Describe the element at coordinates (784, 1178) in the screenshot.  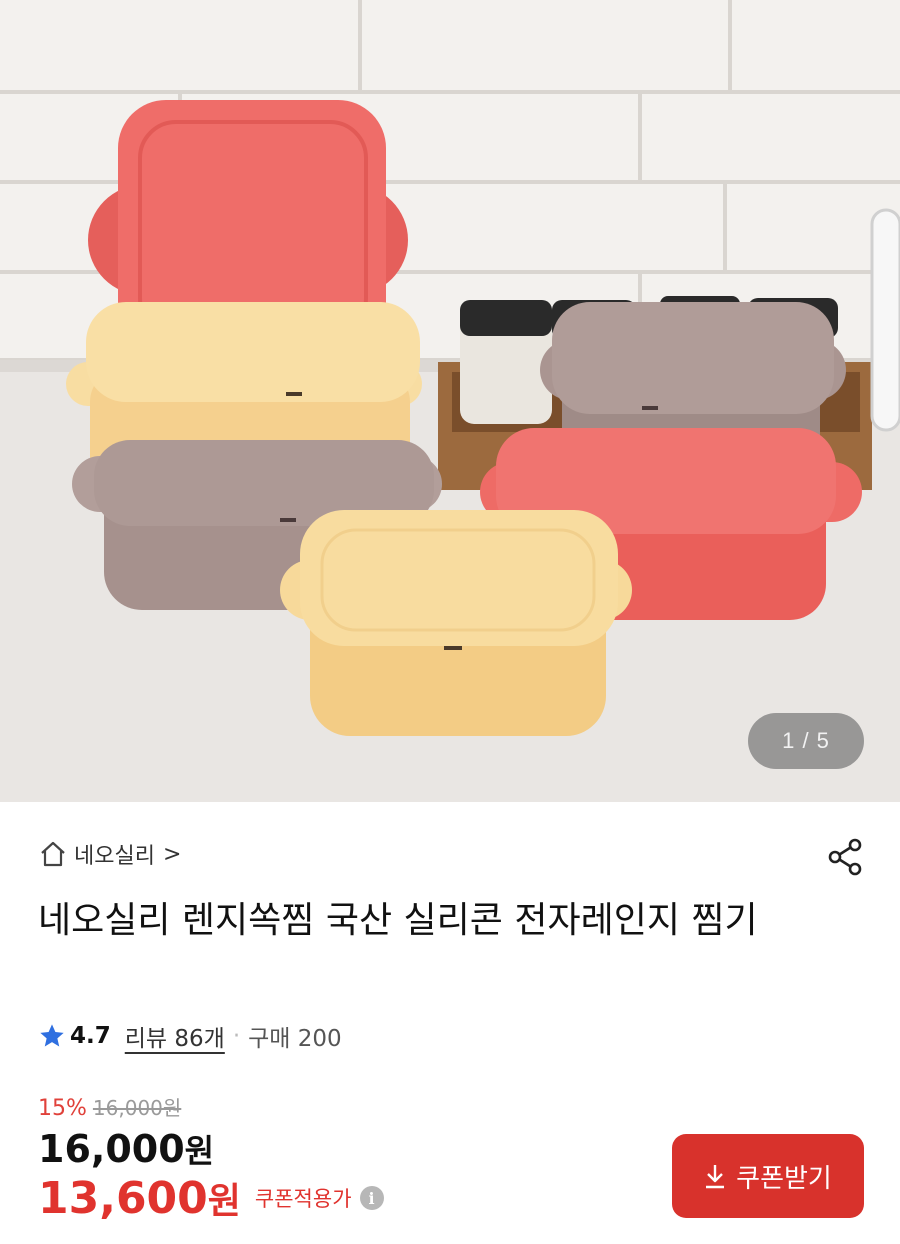
I see `get-coupon-label: 쿠폰받기` at that location.